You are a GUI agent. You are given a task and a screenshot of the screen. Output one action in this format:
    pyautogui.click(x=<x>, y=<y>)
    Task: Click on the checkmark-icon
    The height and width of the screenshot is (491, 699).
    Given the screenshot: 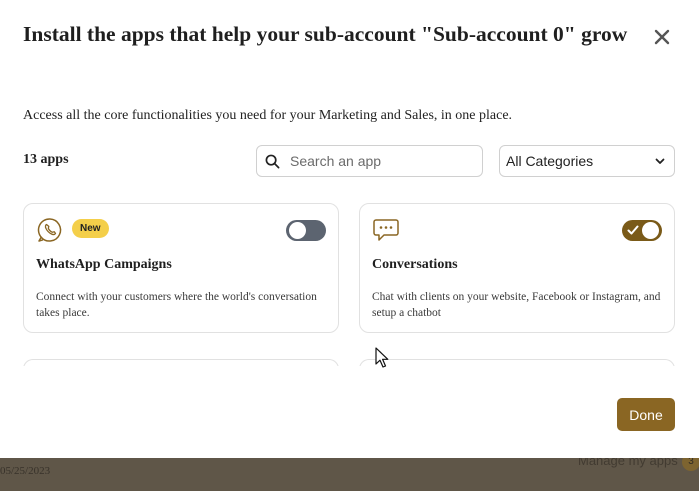 What is the action you would take?
    pyautogui.click(x=633, y=230)
    